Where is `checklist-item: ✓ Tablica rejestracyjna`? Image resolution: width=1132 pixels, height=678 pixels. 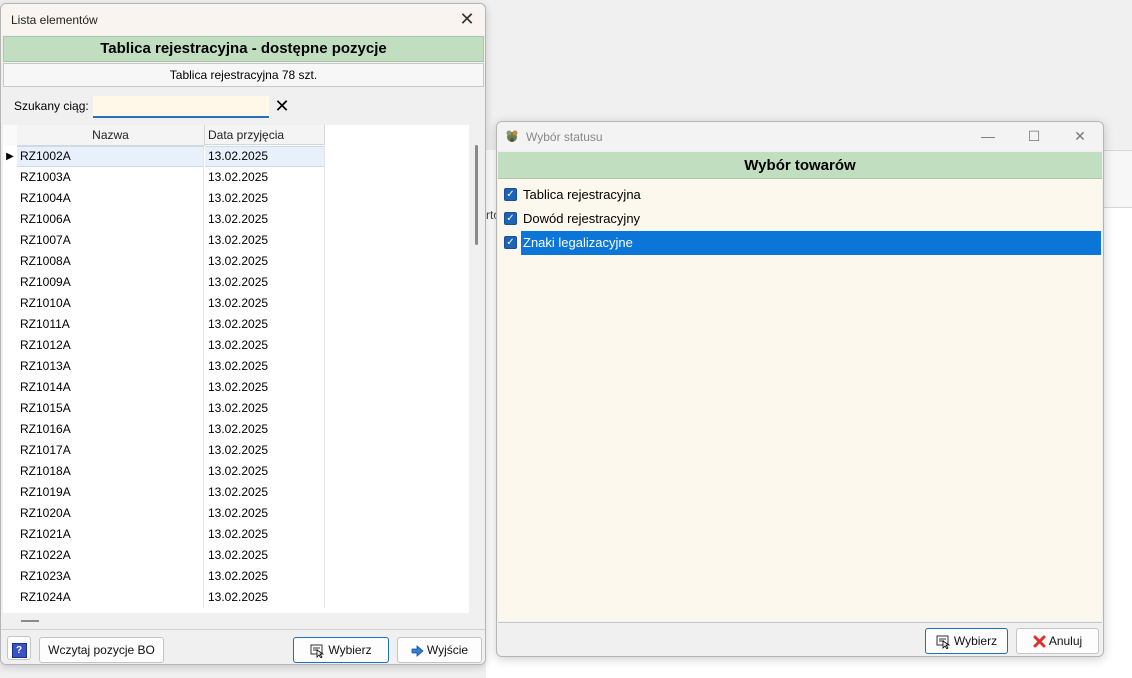
checklist-item: ✓ Tablica rejestracyjna is located at coordinates (800, 195).